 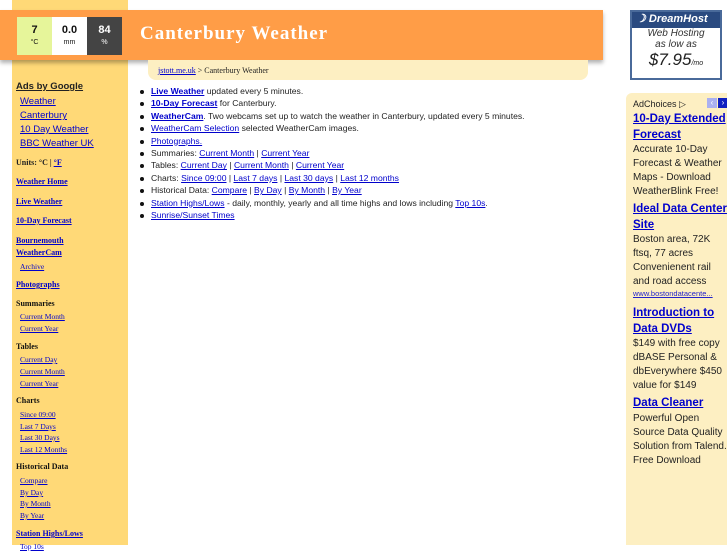 I want to click on ad-link-10-day: 10 Day Weather, so click(x=54, y=129).